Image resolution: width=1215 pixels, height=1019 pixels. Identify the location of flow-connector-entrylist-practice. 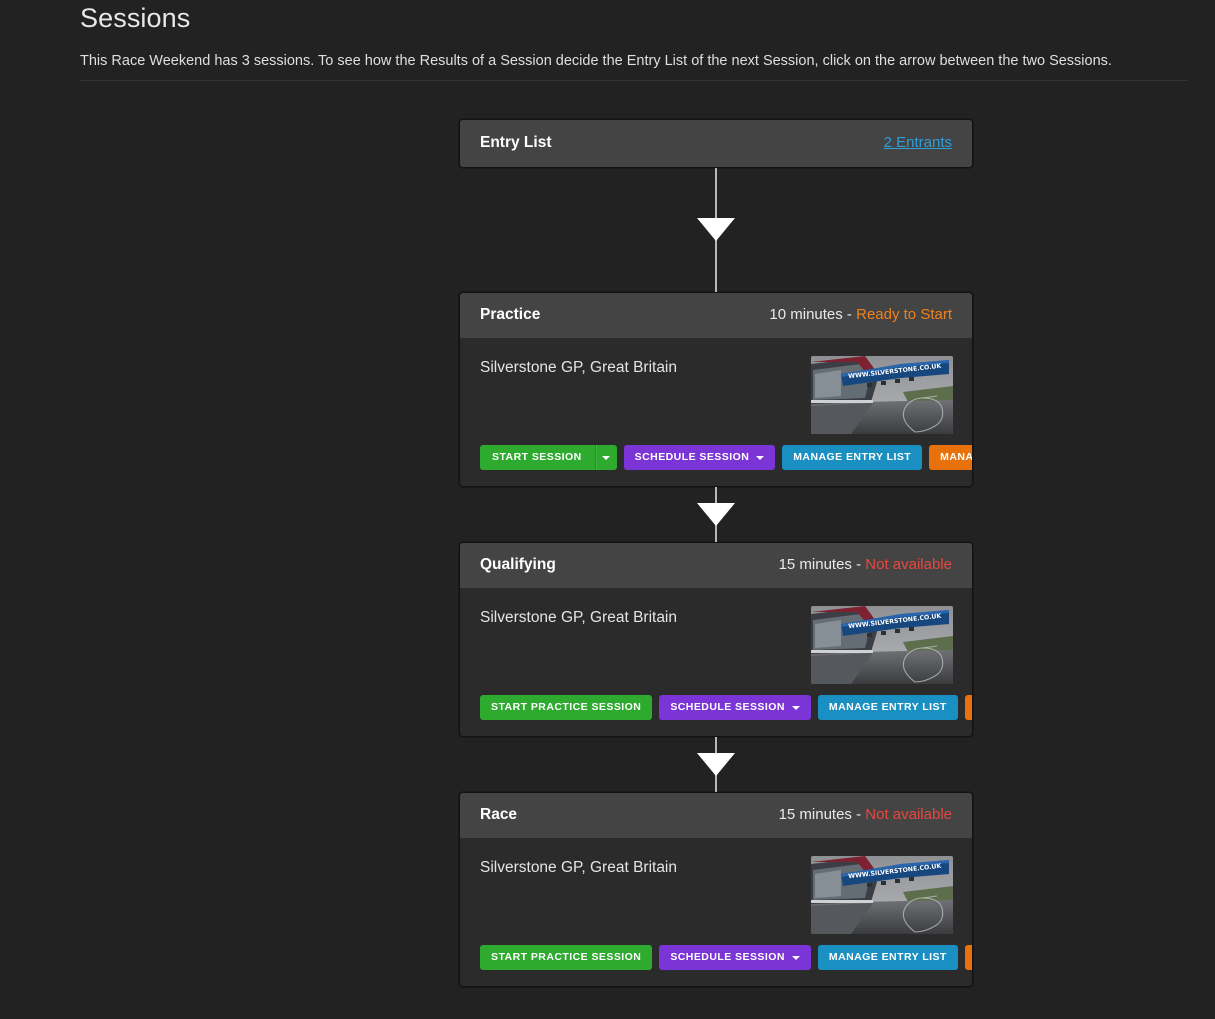
(716, 230).